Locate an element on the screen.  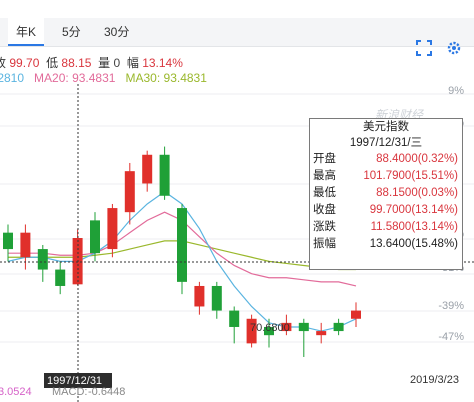
low-label: 低 is located at coordinates (52, 63).